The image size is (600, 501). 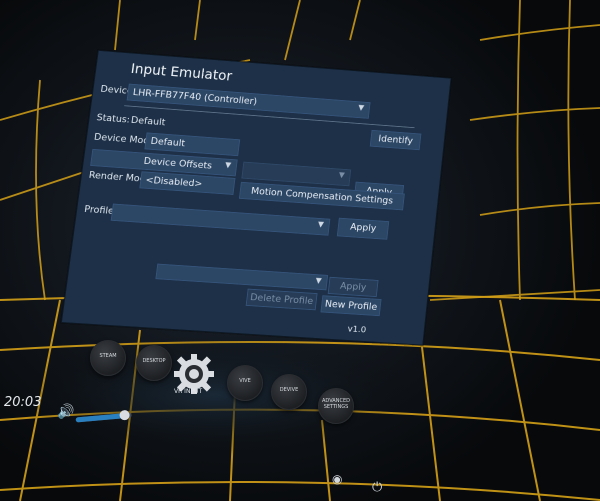 I want to click on devive-dock-button: DEVIVE, so click(x=289, y=392).